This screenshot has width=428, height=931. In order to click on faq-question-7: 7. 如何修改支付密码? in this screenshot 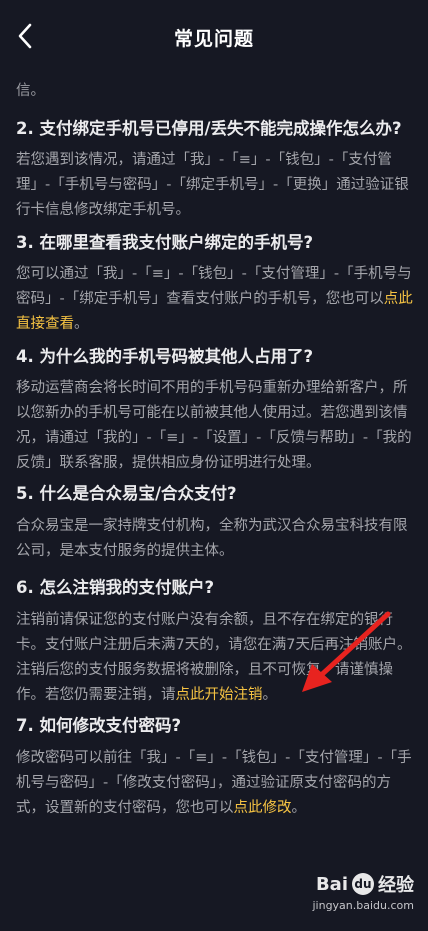, I will do `click(99, 725)`.